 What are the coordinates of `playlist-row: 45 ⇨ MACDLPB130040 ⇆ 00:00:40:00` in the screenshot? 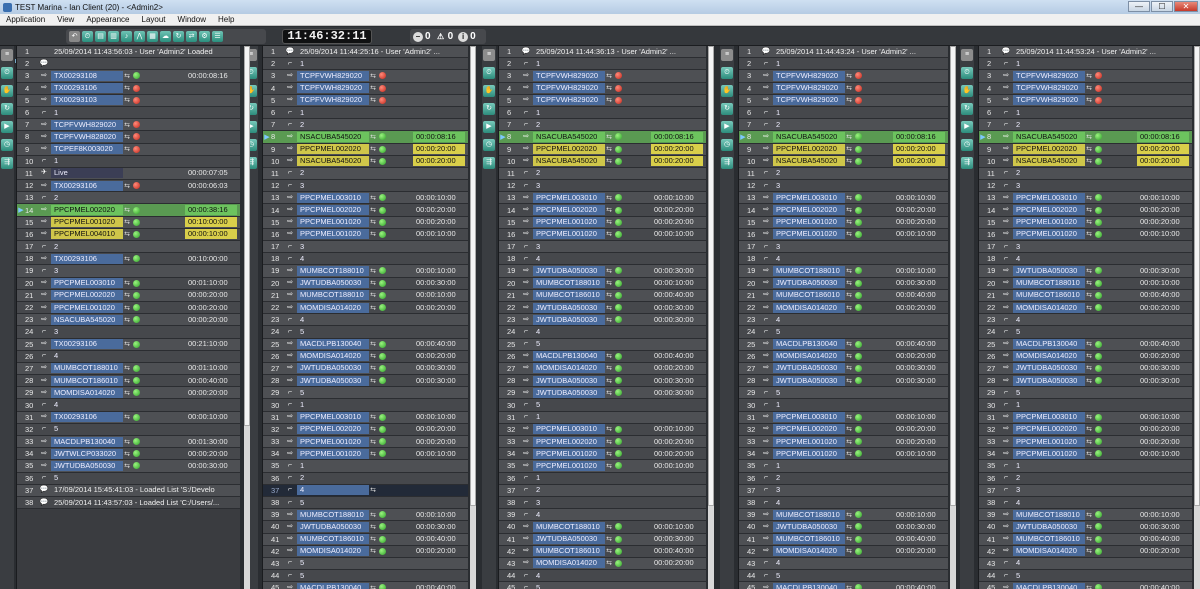 It's located at (365, 585).